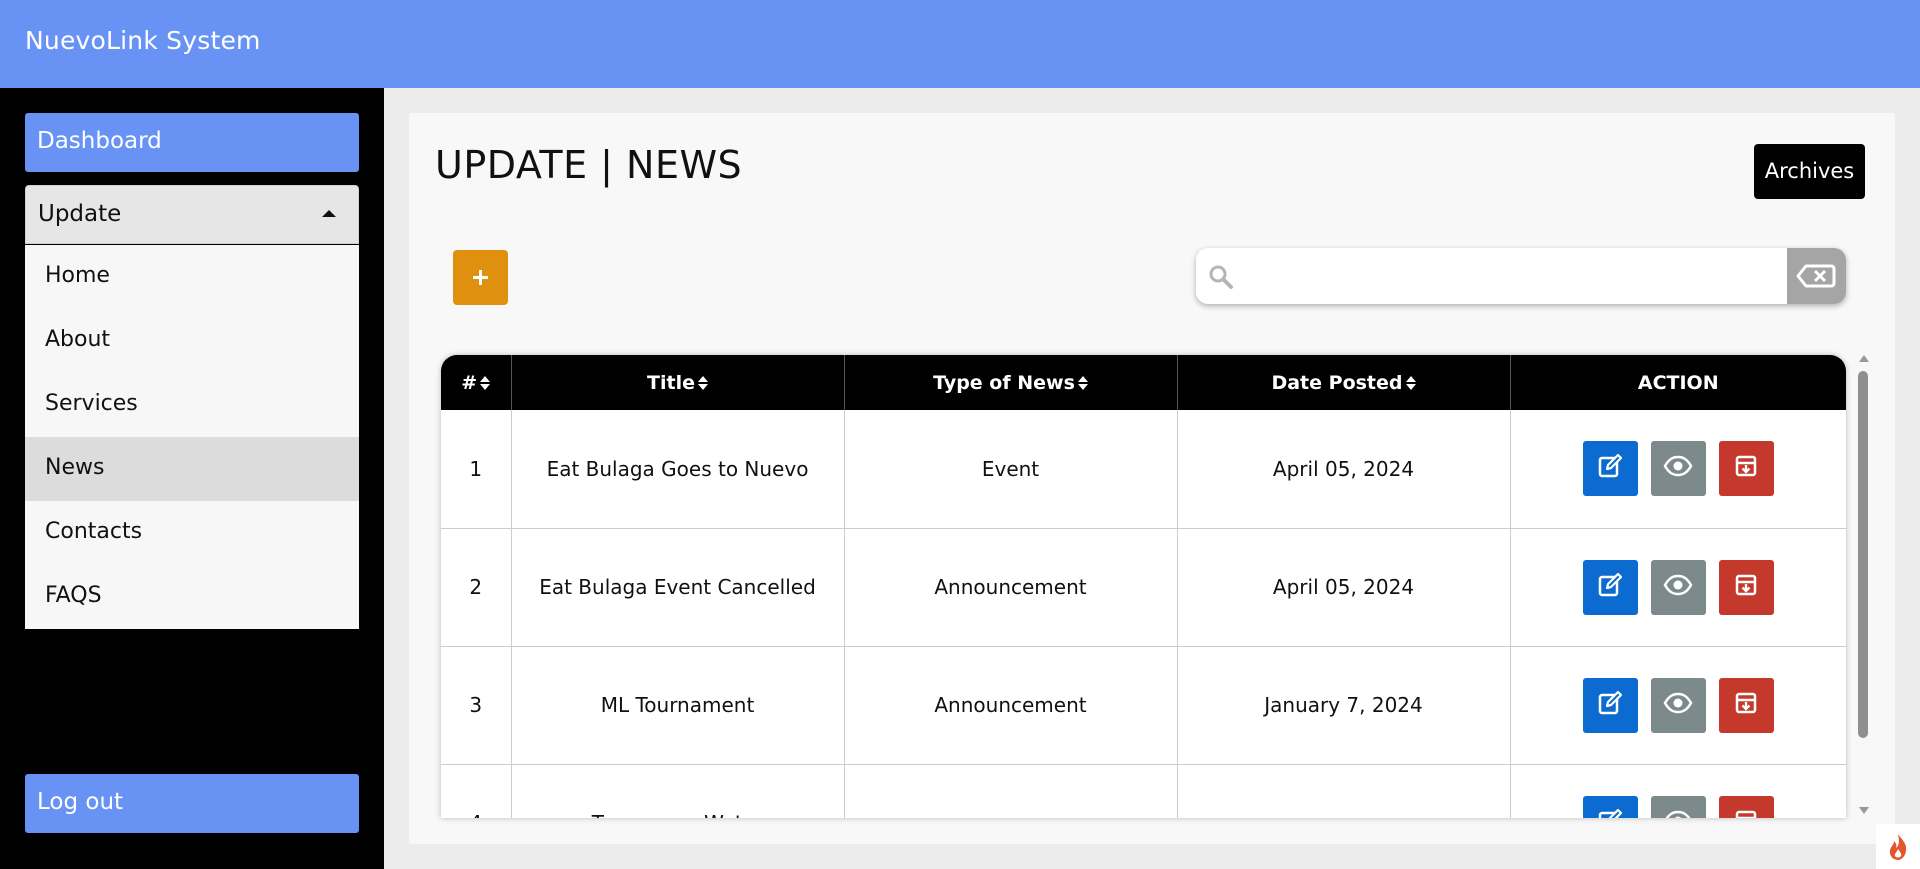 The image size is (1920, 869). What do you see at coordinates (192, 405) in the screenshot?
I see `submenu-item-services: Services` at bounding box center [192, 405].